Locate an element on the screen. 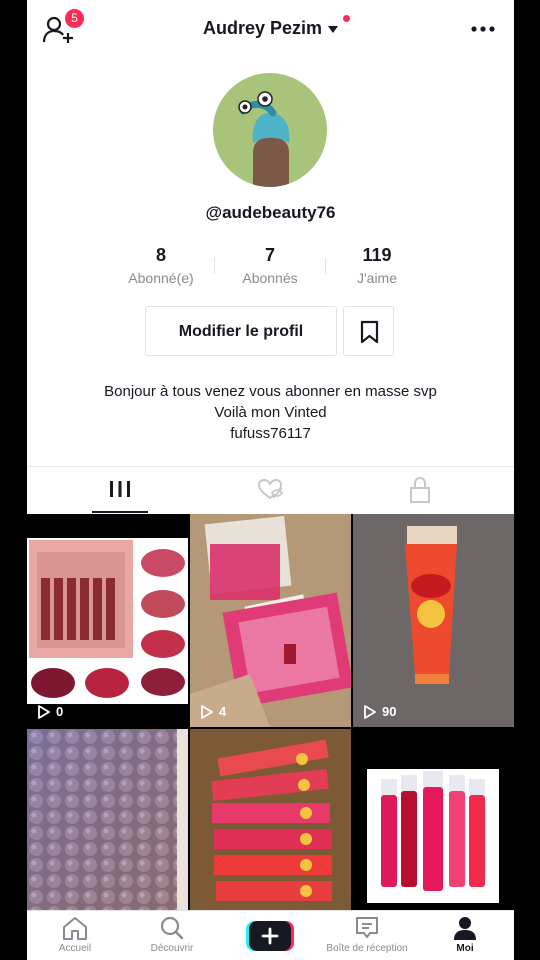 This screenshot has height=960, width=540. video-thumbnail: 4 is located at coordinates (270, 620).